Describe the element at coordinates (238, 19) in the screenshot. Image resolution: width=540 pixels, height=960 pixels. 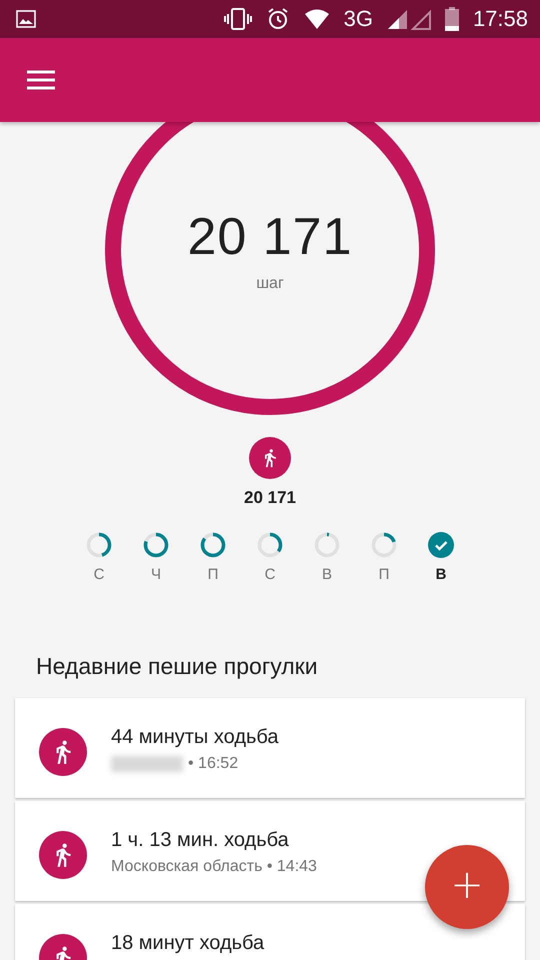
I see `vibrate-icon` at that location.